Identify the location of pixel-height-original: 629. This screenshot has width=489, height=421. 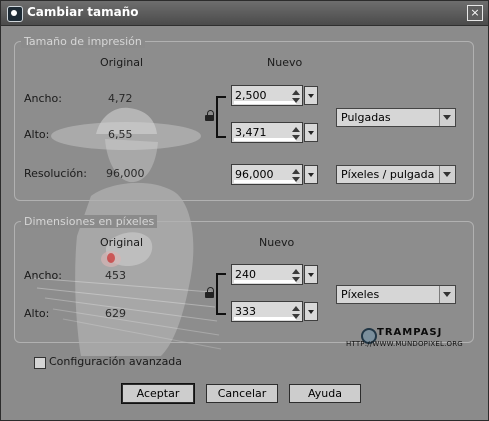
(115, 313).